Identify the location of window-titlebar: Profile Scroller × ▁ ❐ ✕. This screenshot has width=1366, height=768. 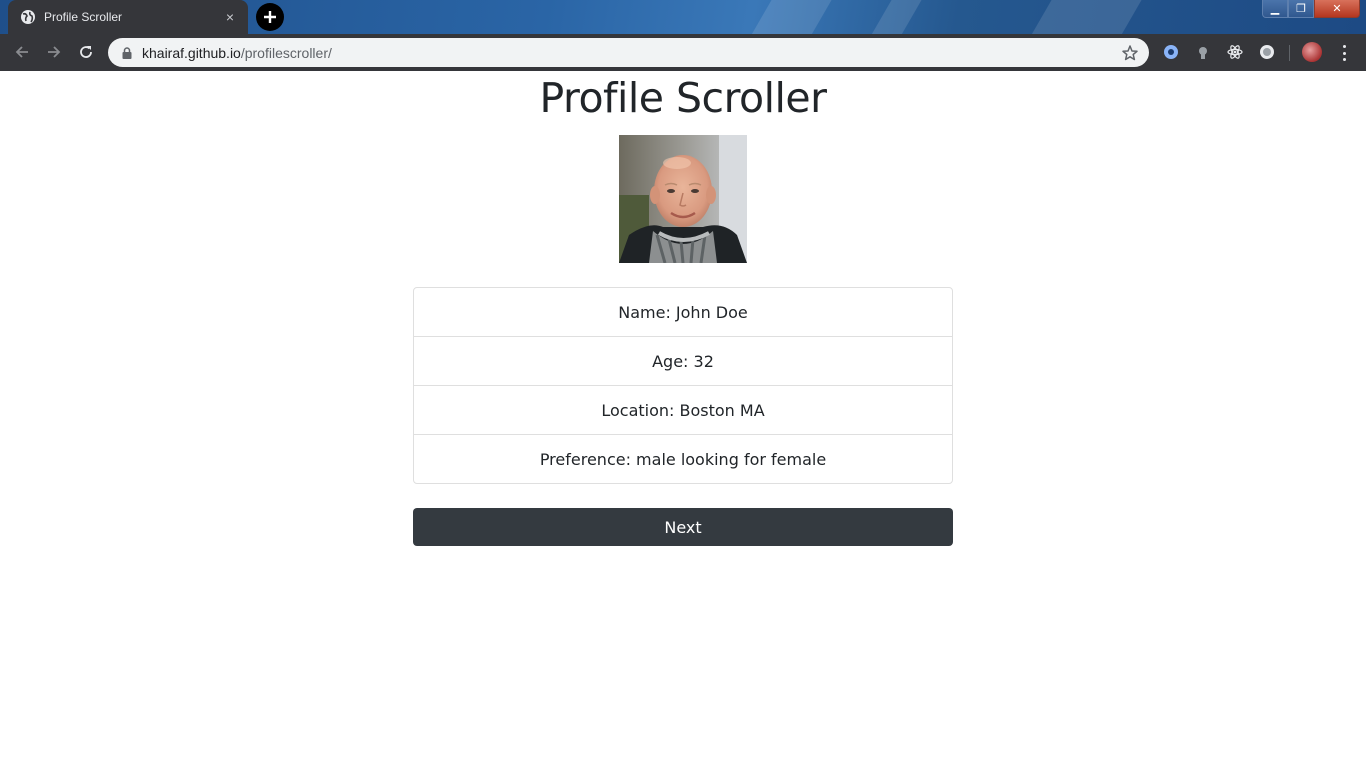
(683, 17).